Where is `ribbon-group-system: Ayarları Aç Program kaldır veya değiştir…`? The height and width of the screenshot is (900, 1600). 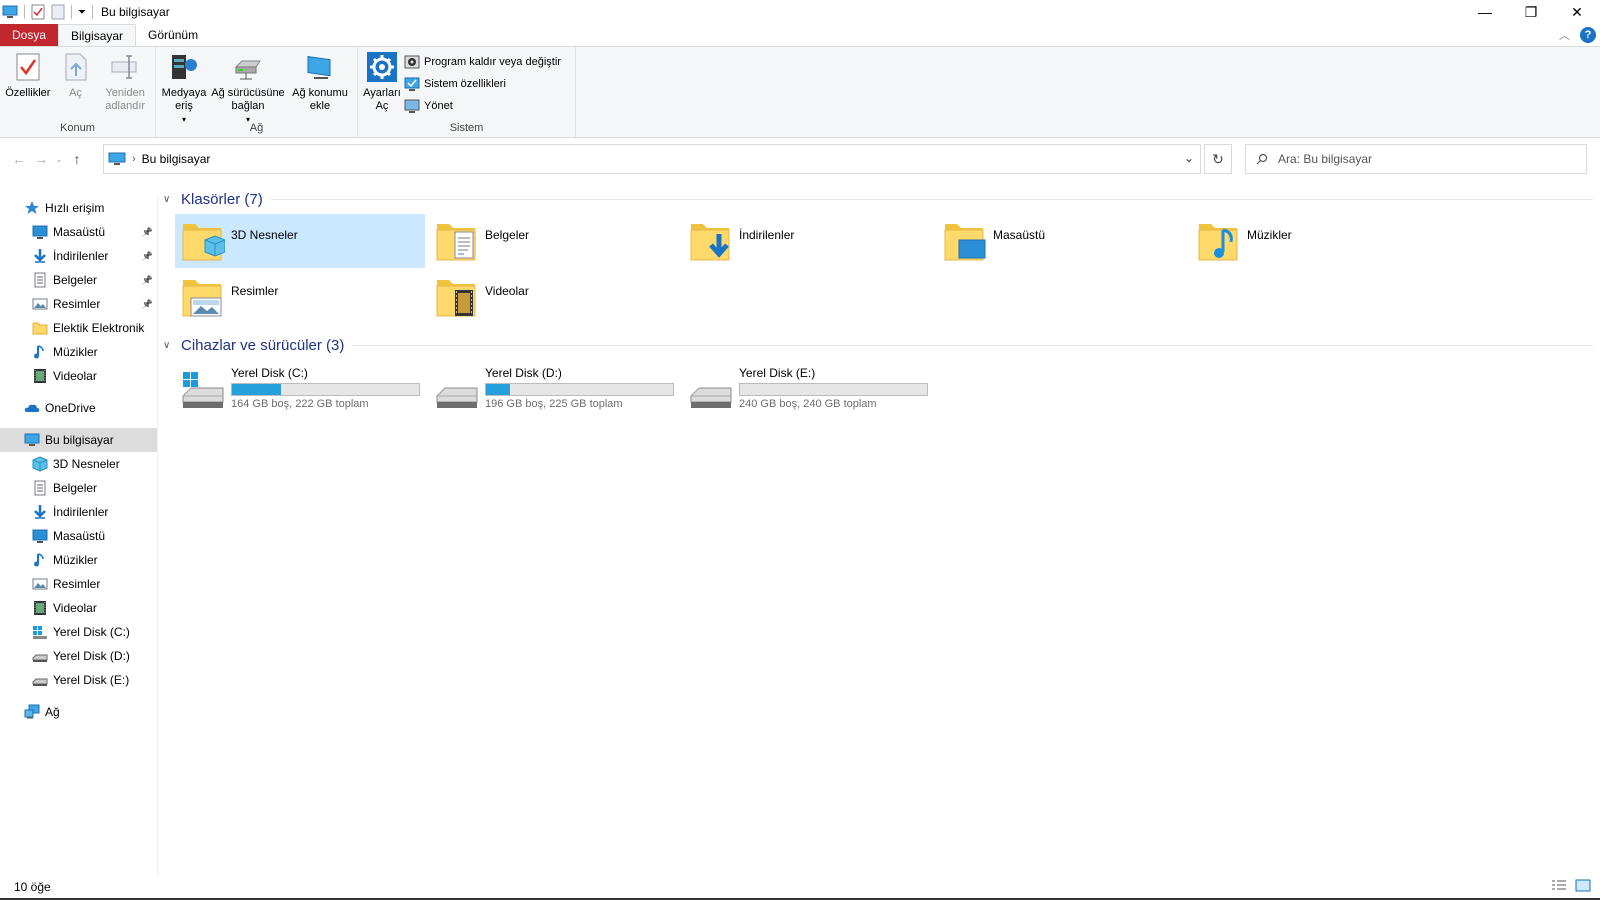 ribbon-group-system: Ayarları Aç Program kaldır veya değiştir… is located at coordinates (467, 92).